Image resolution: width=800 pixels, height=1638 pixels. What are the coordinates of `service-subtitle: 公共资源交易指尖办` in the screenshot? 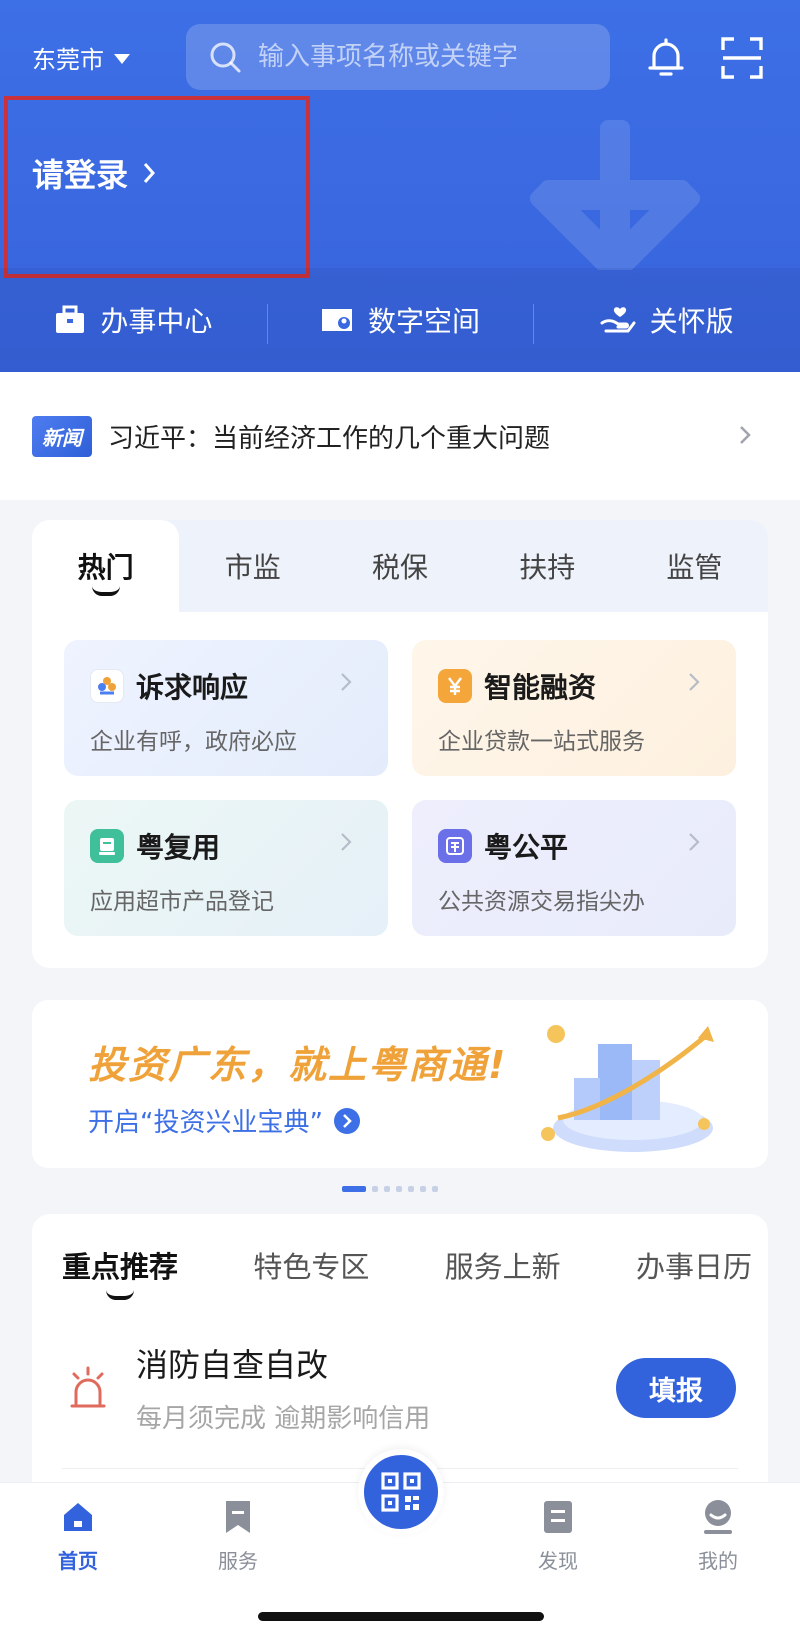 It's located at (541, 902).